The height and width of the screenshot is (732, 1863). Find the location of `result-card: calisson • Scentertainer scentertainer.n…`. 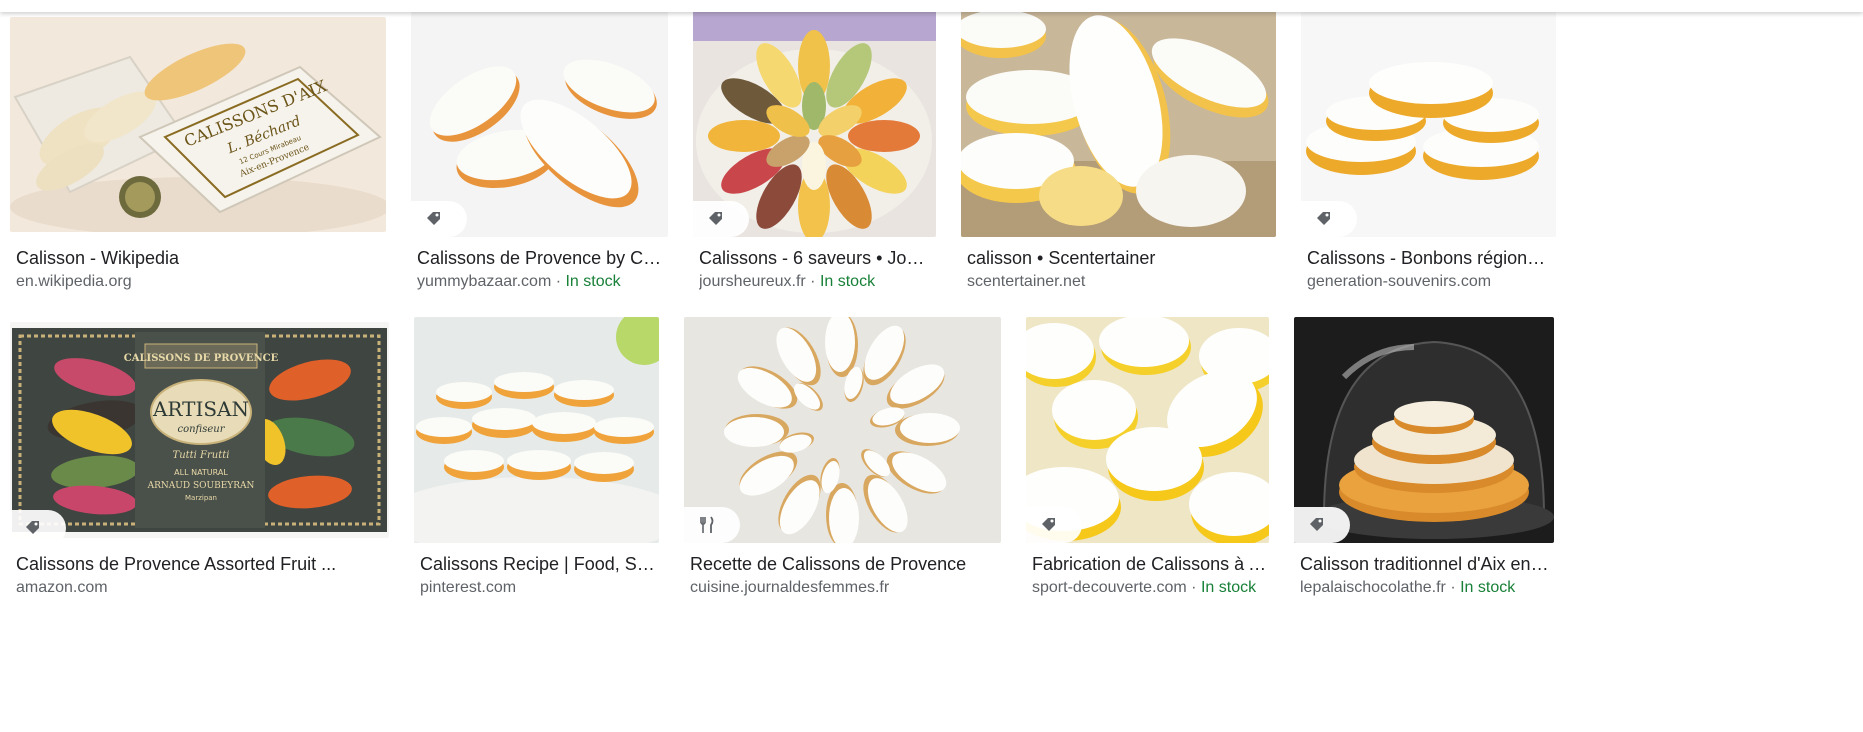

result-card: calisson • Scentertainer scentertainer.n… is located at coordinates (1118, 159).